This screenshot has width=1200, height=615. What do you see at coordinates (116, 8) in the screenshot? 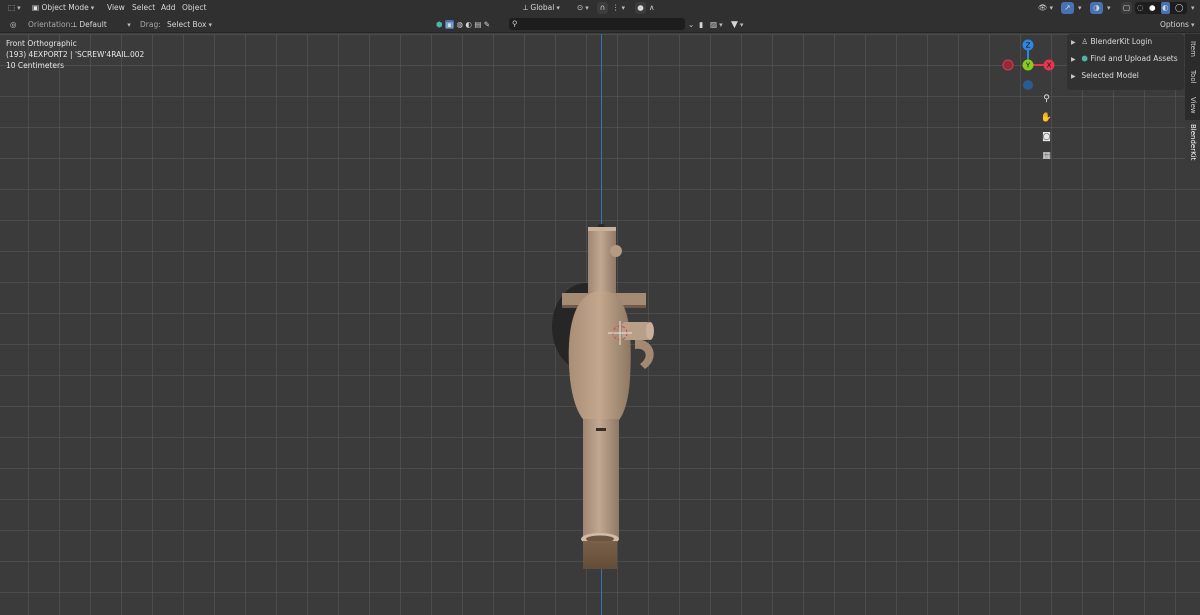
I see `menu-view: View` at bounding box center [116, 8].